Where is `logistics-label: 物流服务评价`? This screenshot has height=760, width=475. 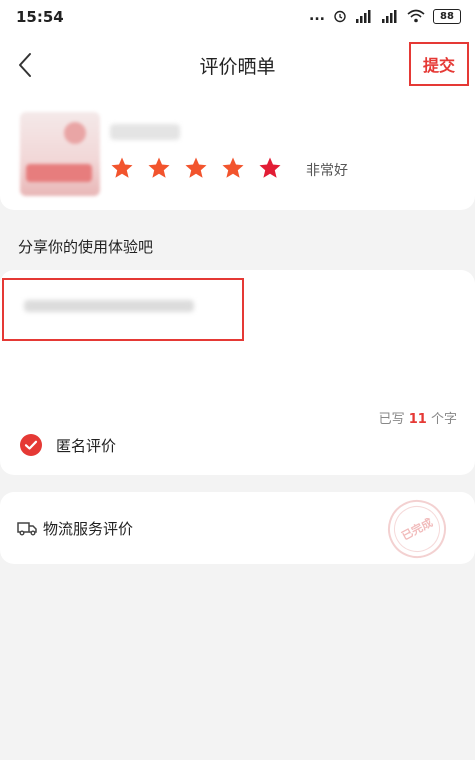
logistics-label: 物流服务评价 is located at coordinates (88, 529).